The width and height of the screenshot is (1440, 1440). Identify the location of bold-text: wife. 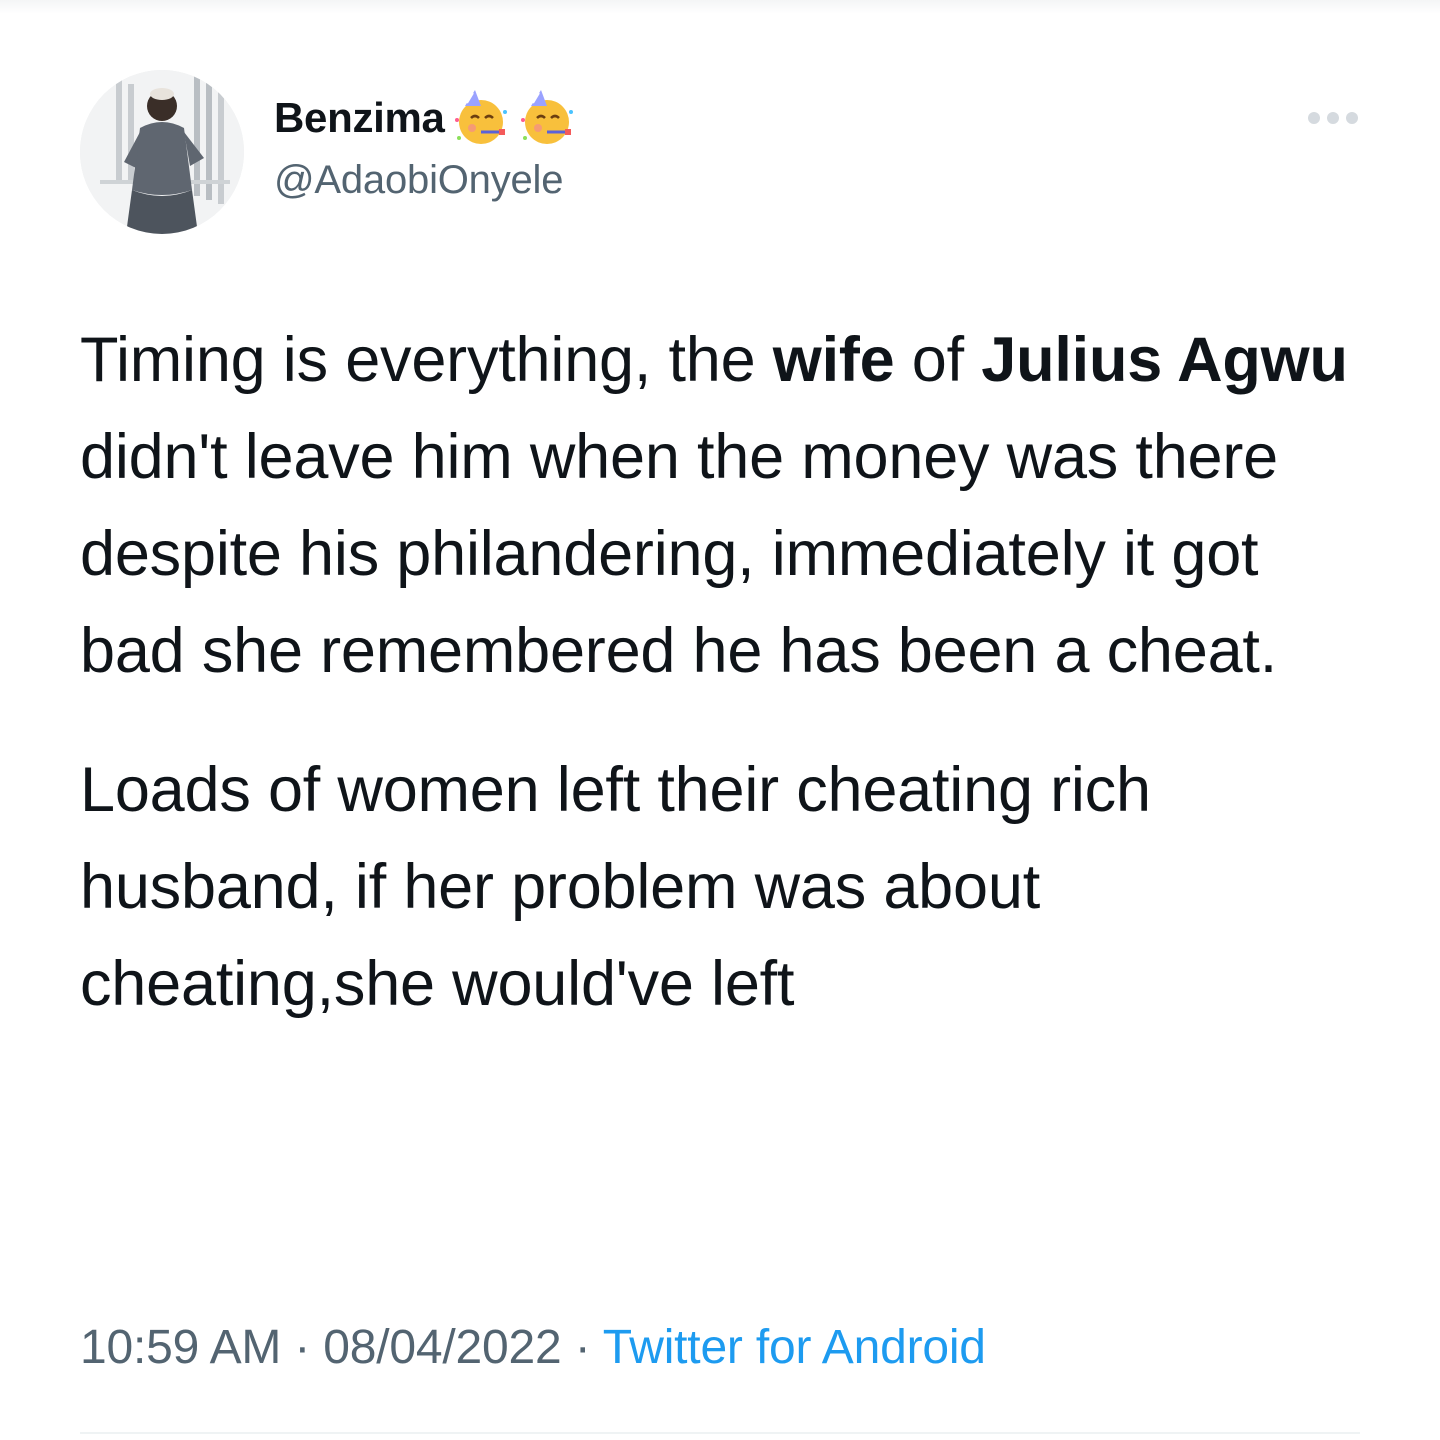
(833, 360).